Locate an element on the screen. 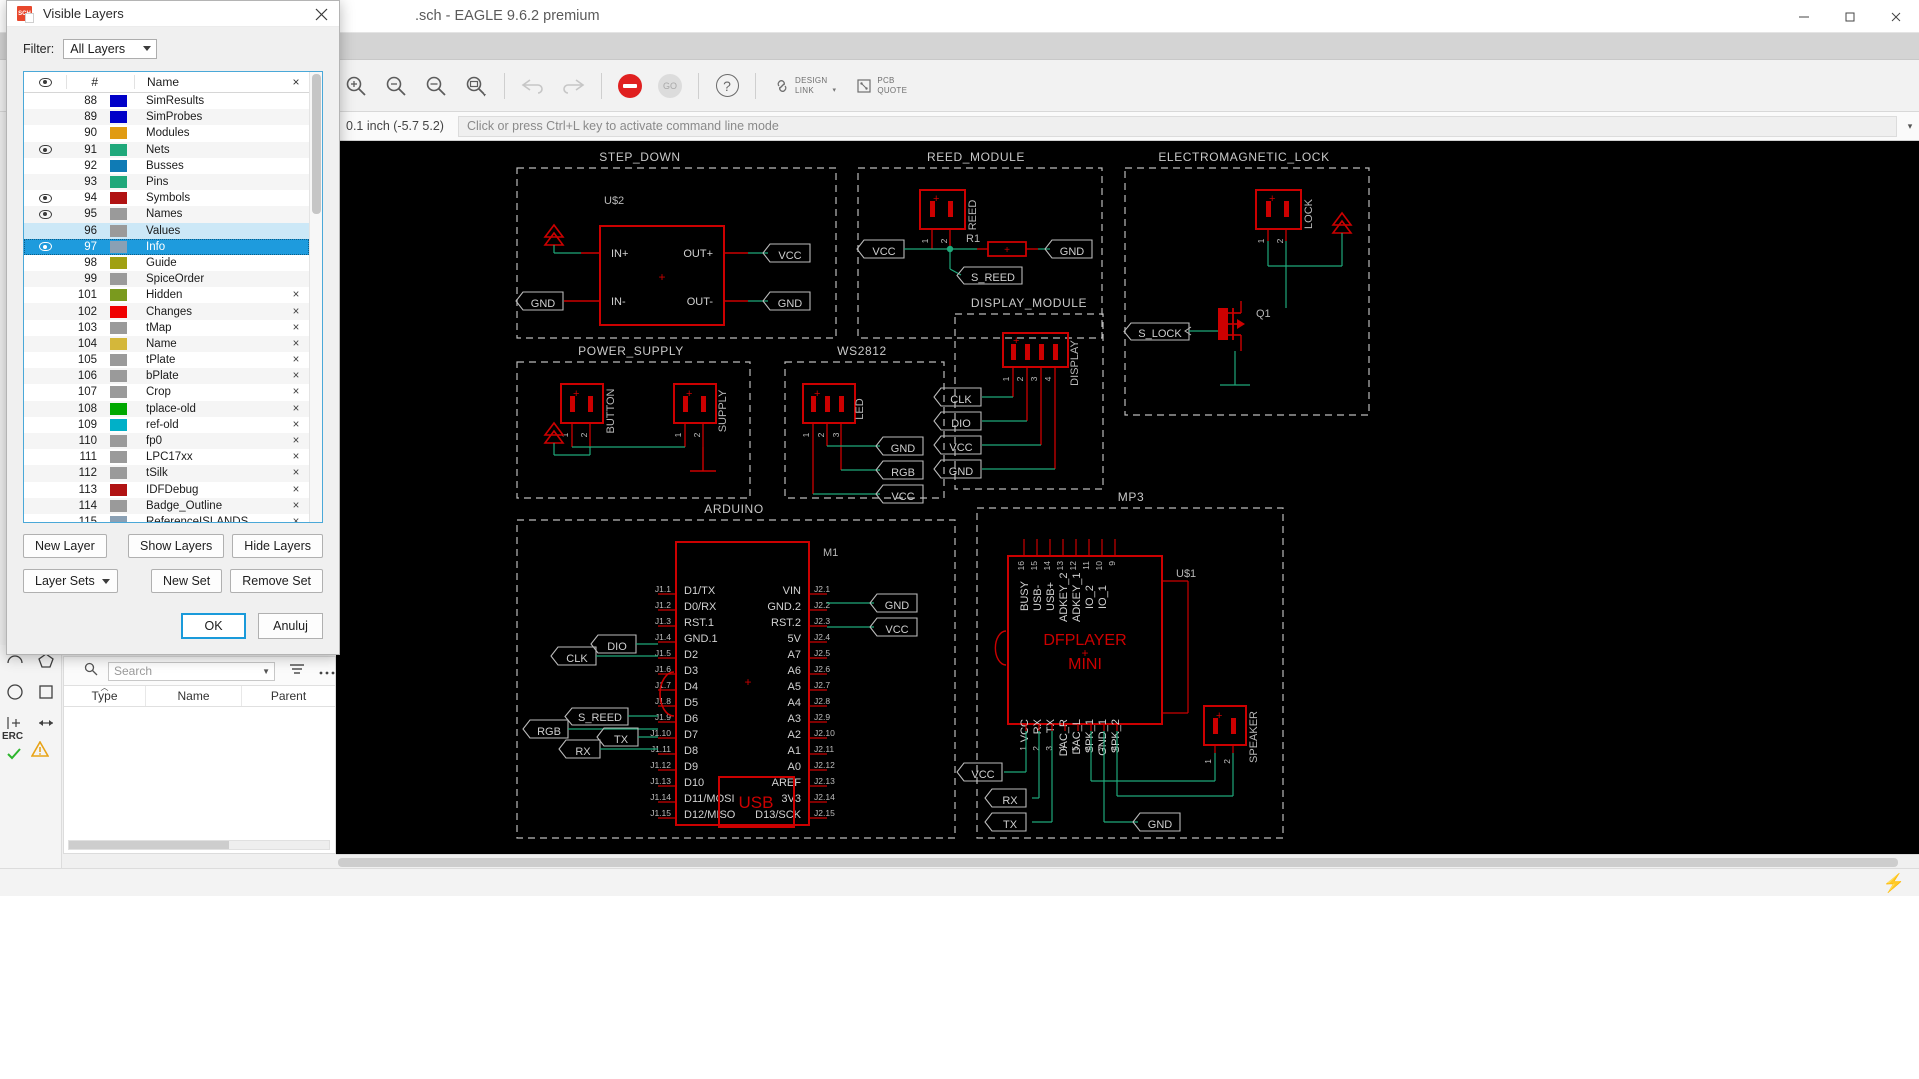  command-history-caret-icon: ▾ is located at coordinates (1910, 126).